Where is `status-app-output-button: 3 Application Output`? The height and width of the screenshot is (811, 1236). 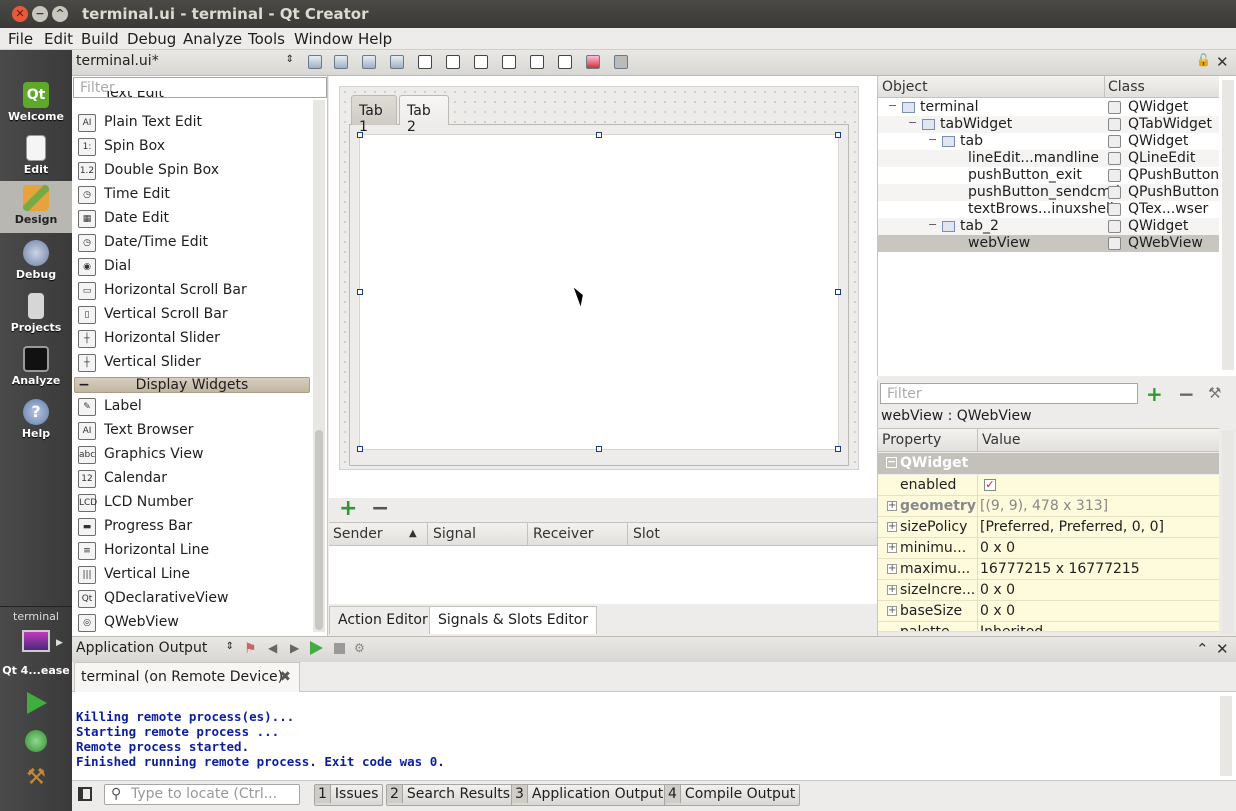 status-app-output-button: 3 Application Output is located at coordinates (590, 795).